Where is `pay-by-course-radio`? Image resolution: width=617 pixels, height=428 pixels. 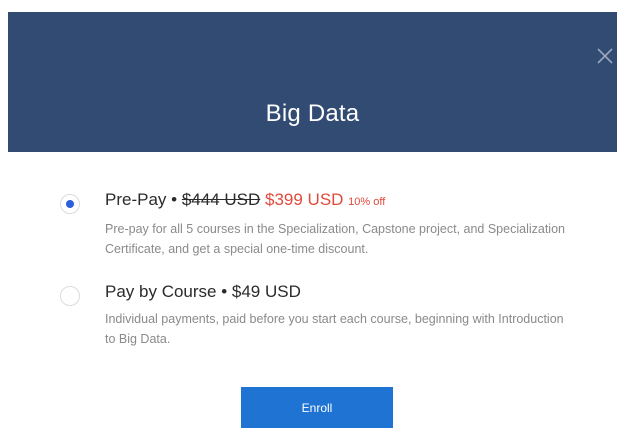 pay-by-course-radio is located at coordinates (70, 296).